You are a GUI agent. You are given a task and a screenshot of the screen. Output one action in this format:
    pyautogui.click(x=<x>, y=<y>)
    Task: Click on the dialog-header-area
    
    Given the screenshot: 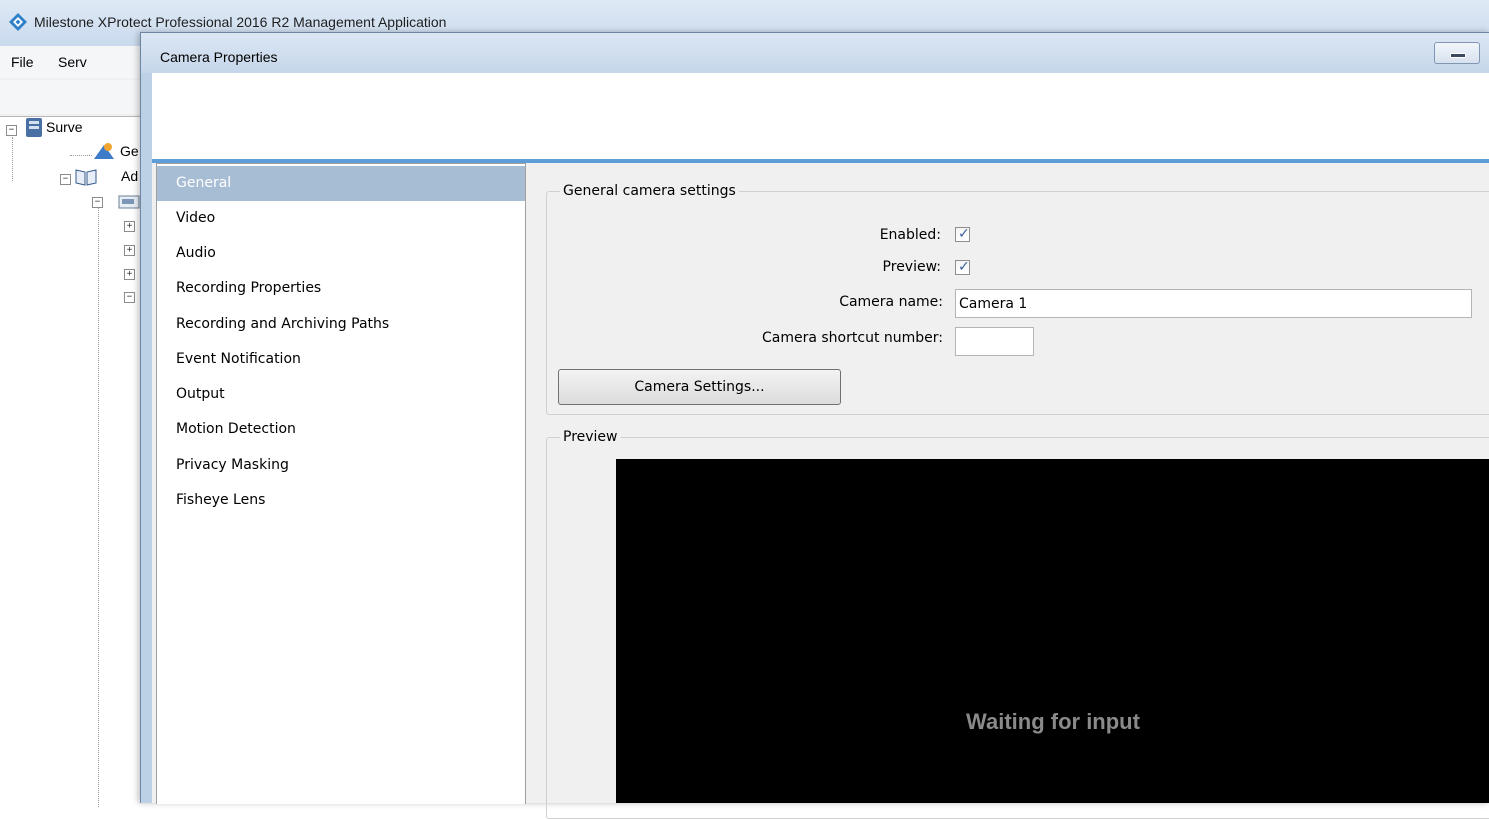 What is the action you would take?
    pyautogui.click(x=820, y=118)
    